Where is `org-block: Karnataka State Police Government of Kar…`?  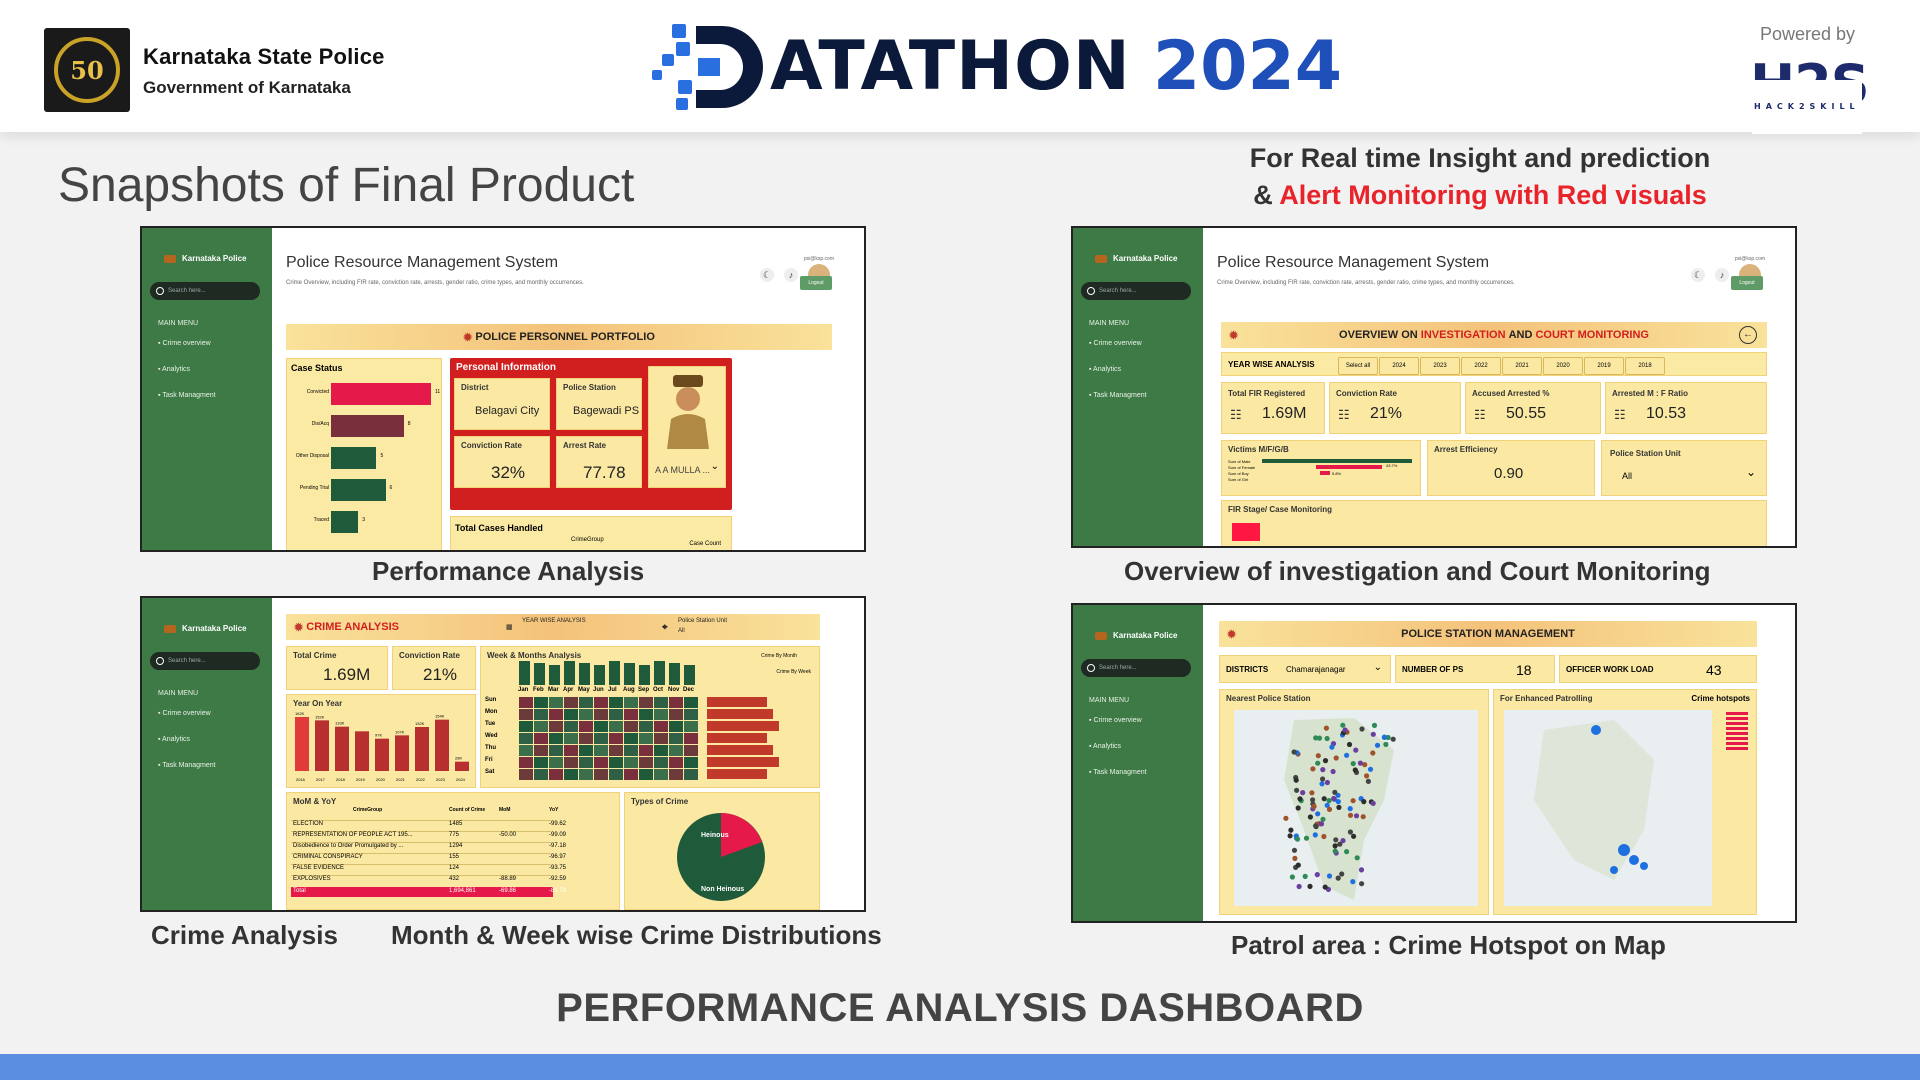 org-block: Karnataka State Police Government of Kar… is located at coordinates (264, 71).